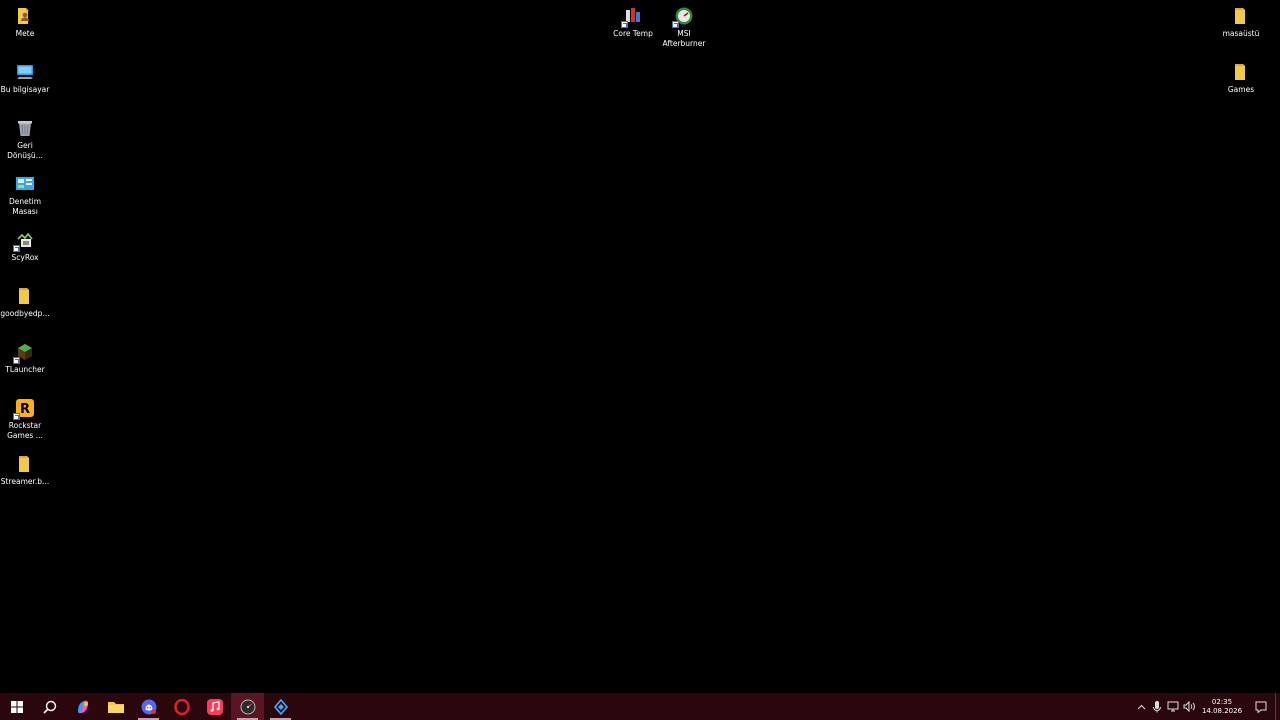  What do you see at coordinates (24, 241) in the screenshot?
I see `scyrox-icon` at bounding box center [24, 241].